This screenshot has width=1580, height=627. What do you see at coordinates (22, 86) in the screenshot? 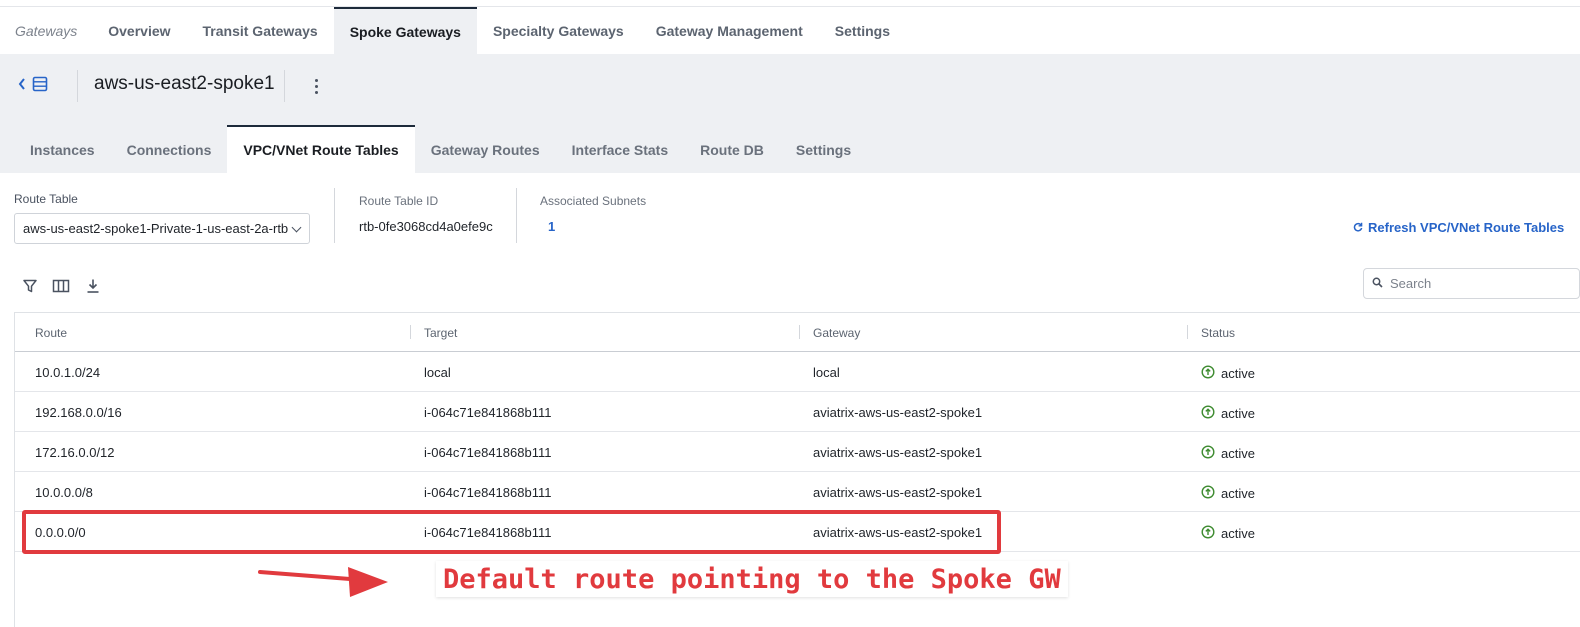
I see `chevron-left-icon` at bounding box center [22, 86].